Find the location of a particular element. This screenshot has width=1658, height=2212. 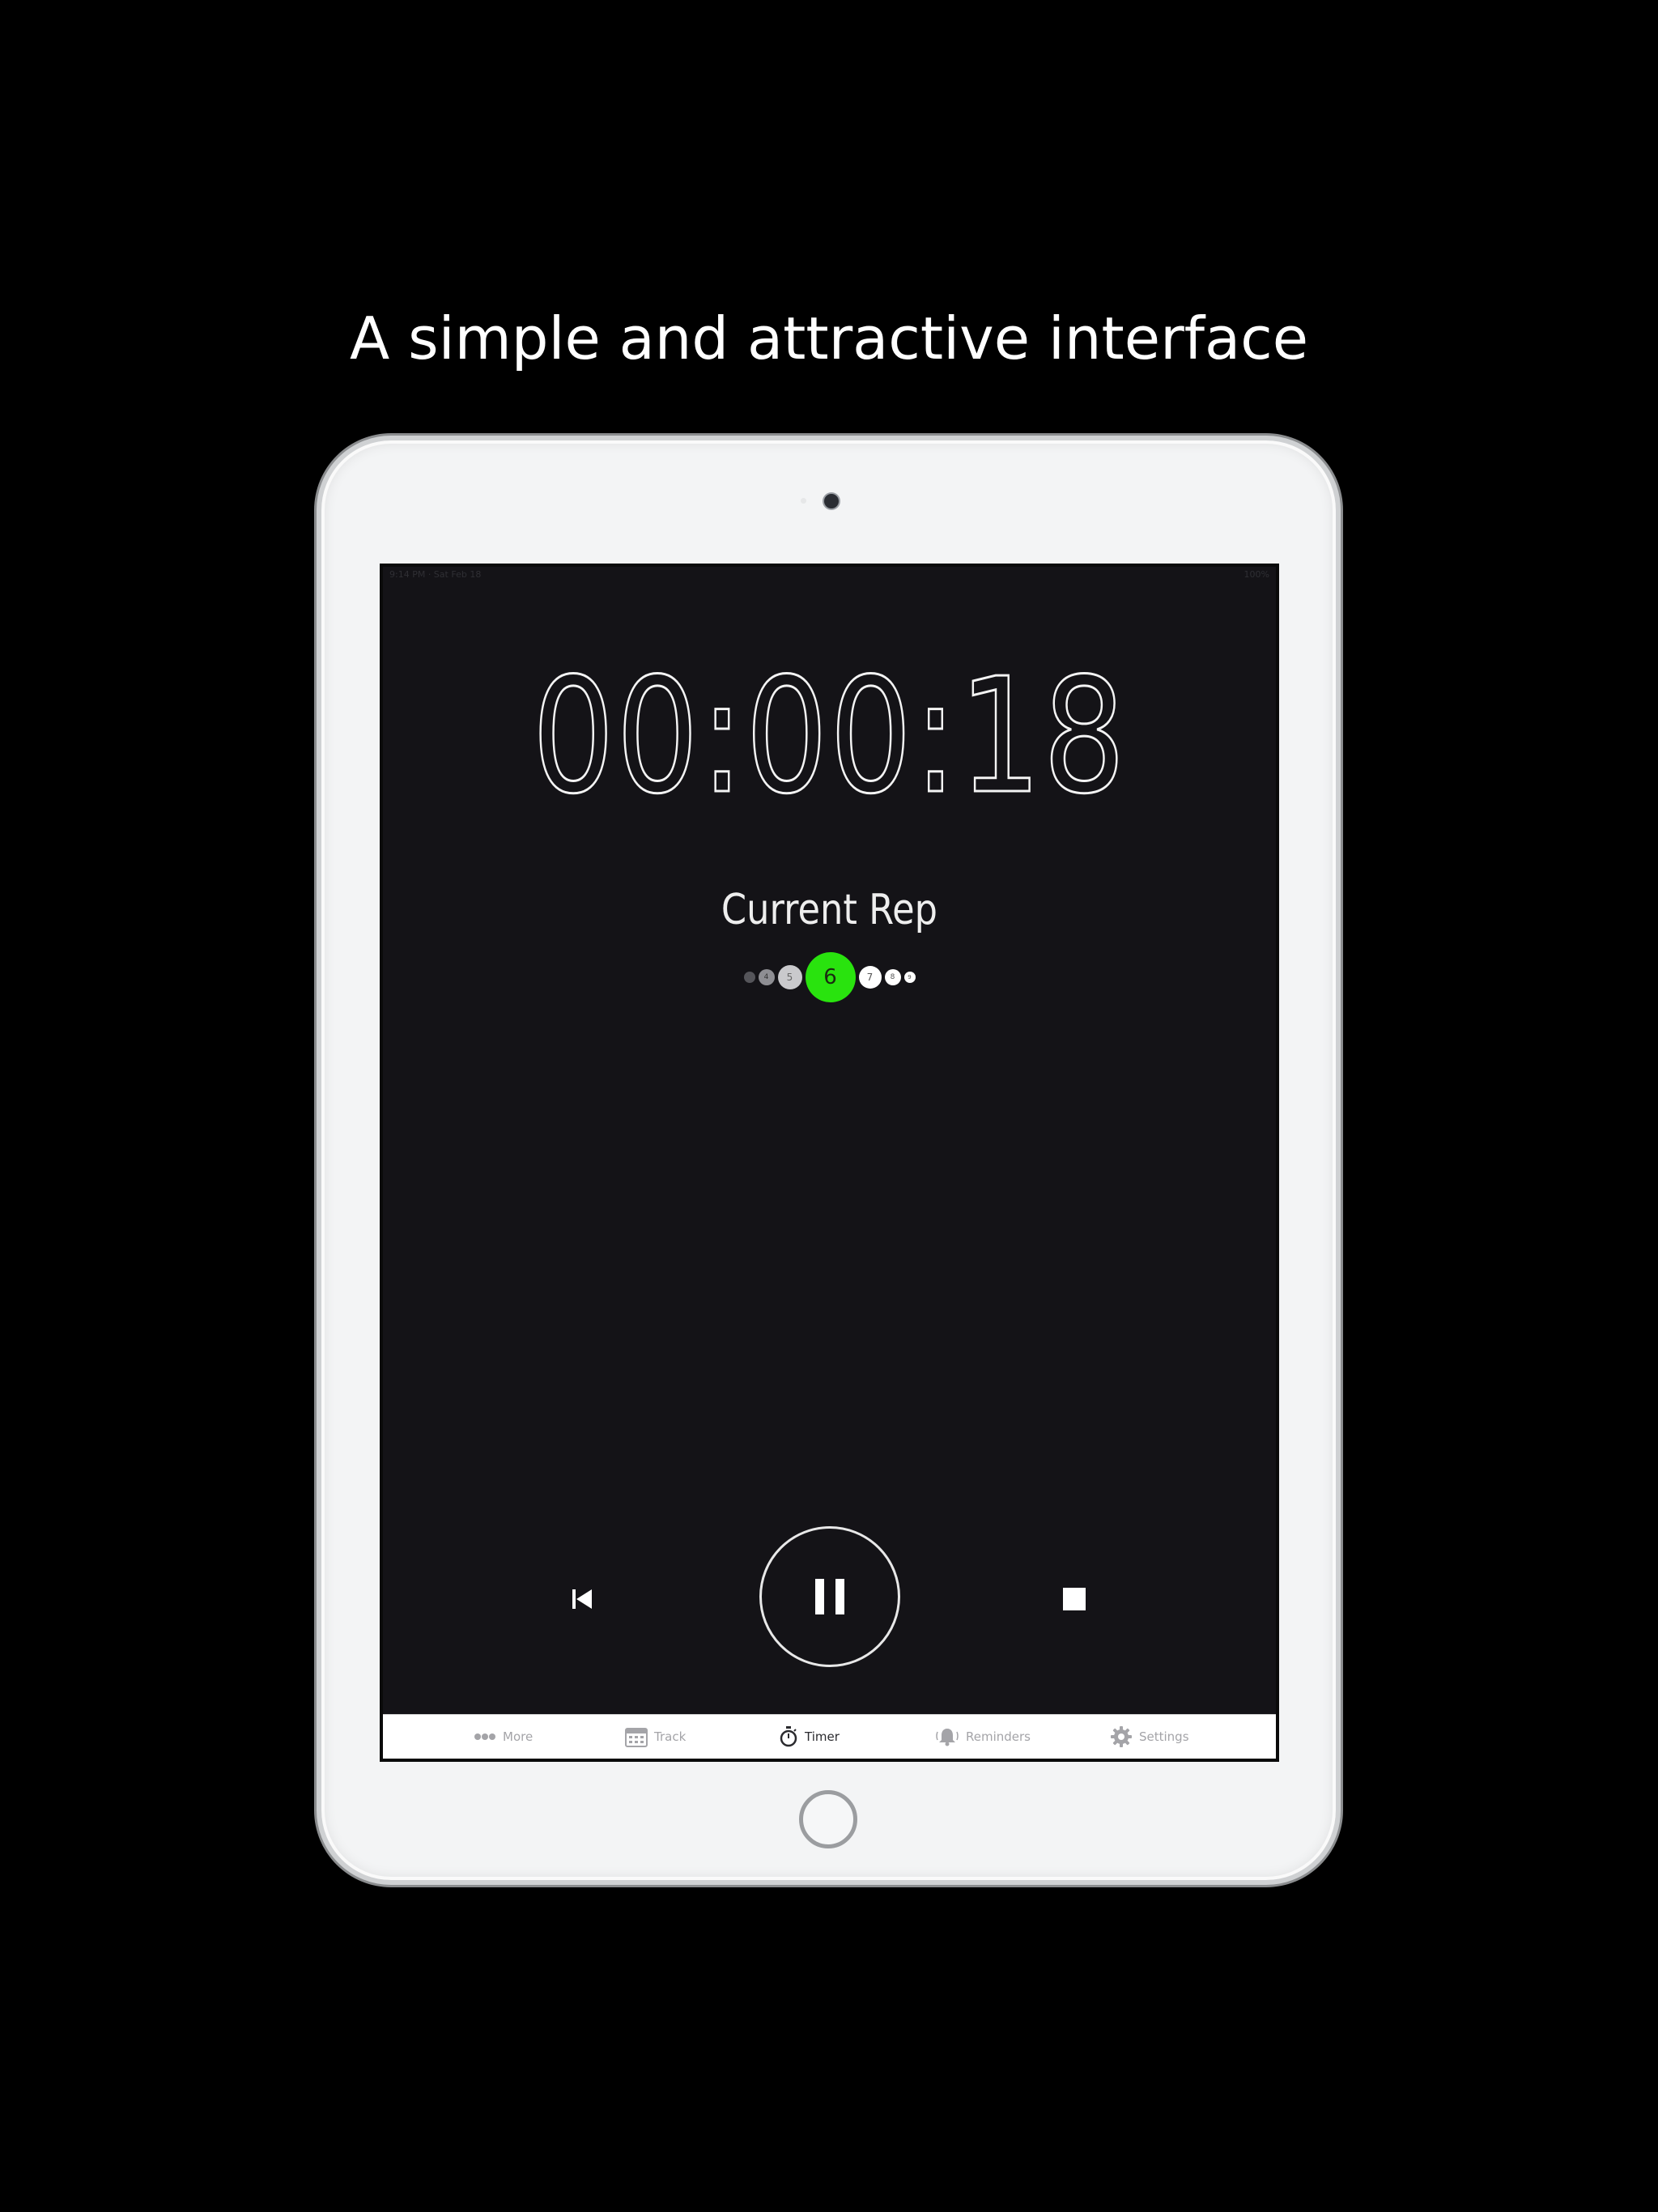

stop-icon is located at coordinates (1074, 1599).